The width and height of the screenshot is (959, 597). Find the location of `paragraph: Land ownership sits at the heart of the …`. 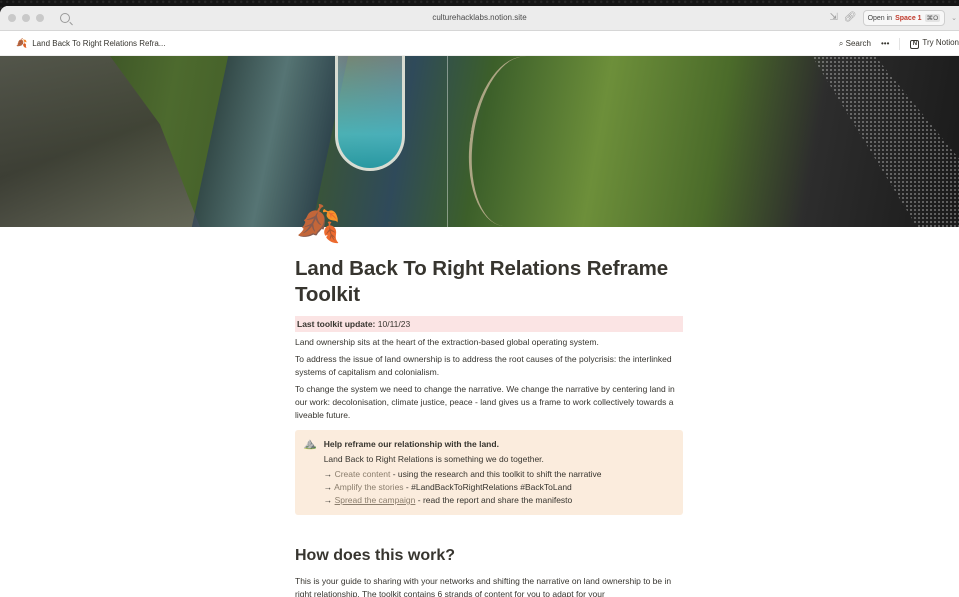

paragraph: Land ownership sits at the heart of the … is located at coordinates (447, 342).